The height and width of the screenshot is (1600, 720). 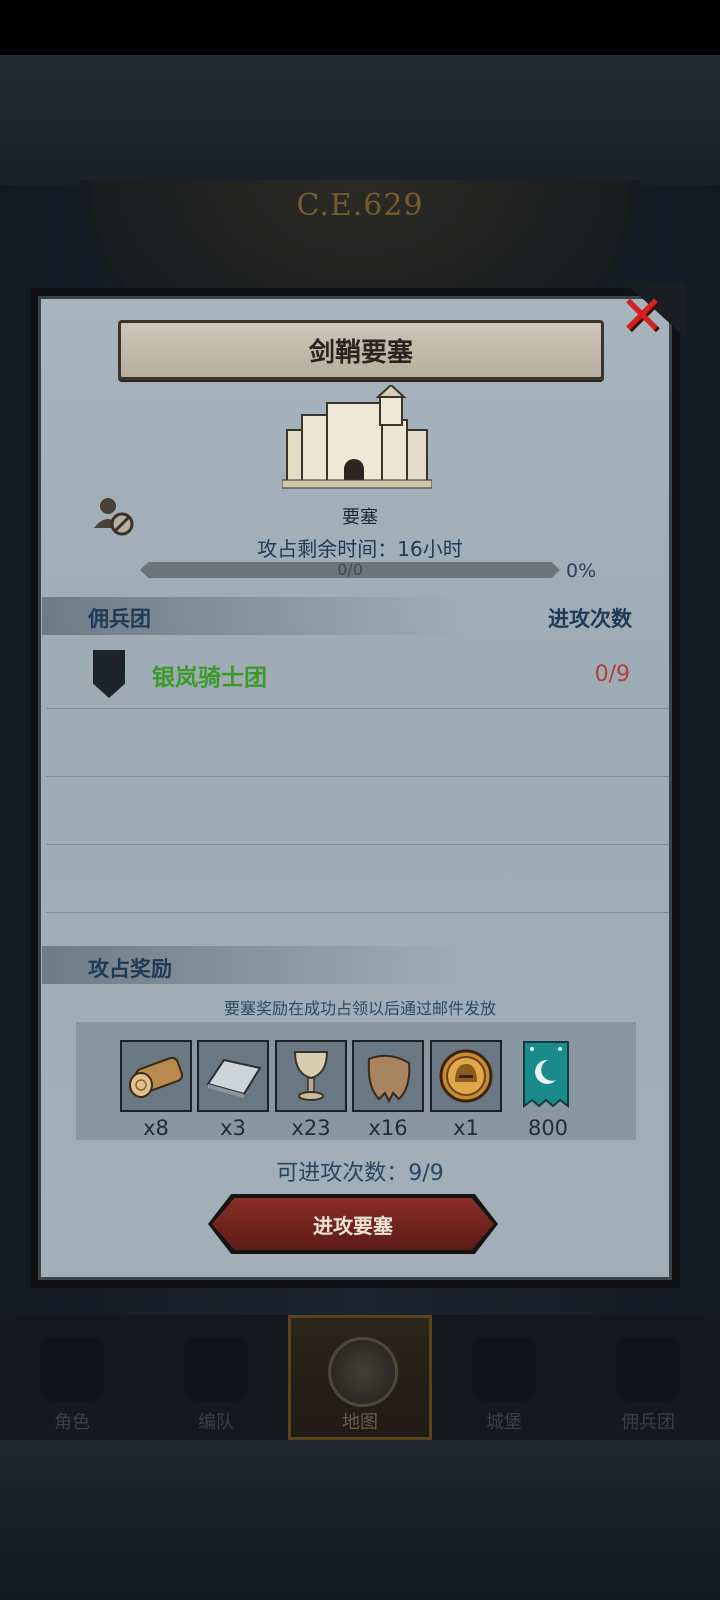 I want to click on reward-qty: x23, so click(x=311, y=1128).